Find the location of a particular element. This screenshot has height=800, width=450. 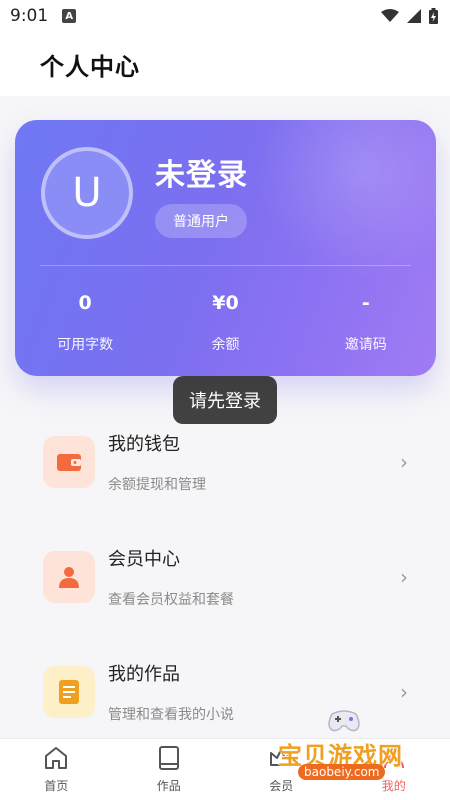

card-glow is located at coordinates (346, 200).